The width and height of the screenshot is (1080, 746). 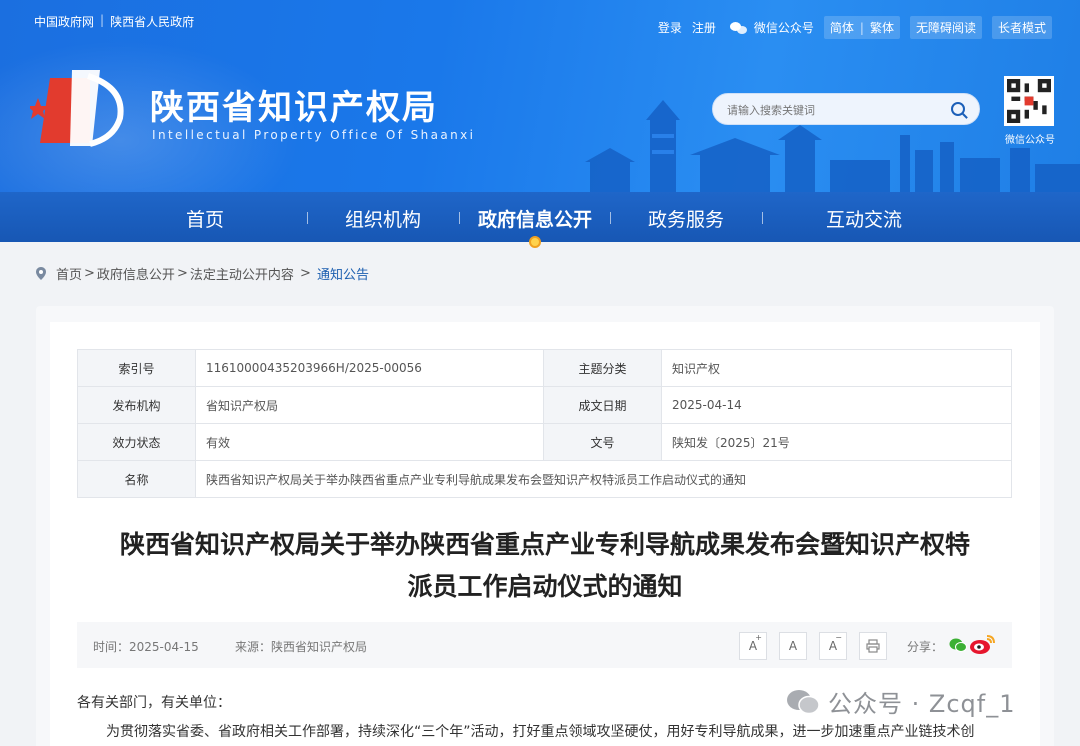 I want to click on top-left-links: 中国政府网 | 陕西省人民政府, so click(x=114, y=21).